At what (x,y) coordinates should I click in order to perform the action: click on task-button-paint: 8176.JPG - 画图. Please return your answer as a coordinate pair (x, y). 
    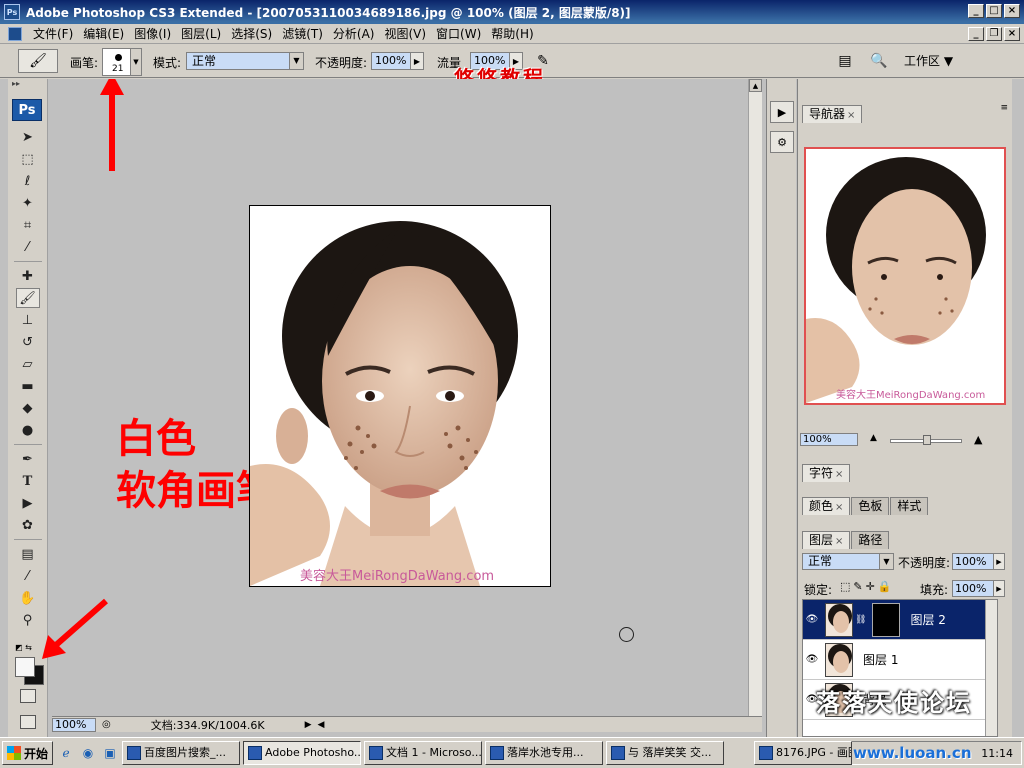
    Looking at the image, I should click on (803, 753).